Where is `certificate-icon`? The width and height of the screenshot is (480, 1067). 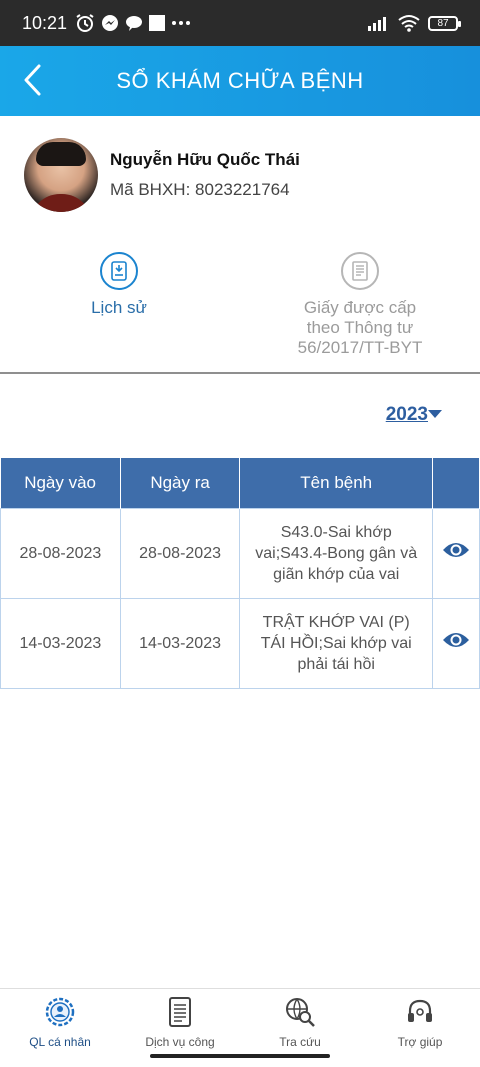
certificate-icon is located at coordinates (360, 271).